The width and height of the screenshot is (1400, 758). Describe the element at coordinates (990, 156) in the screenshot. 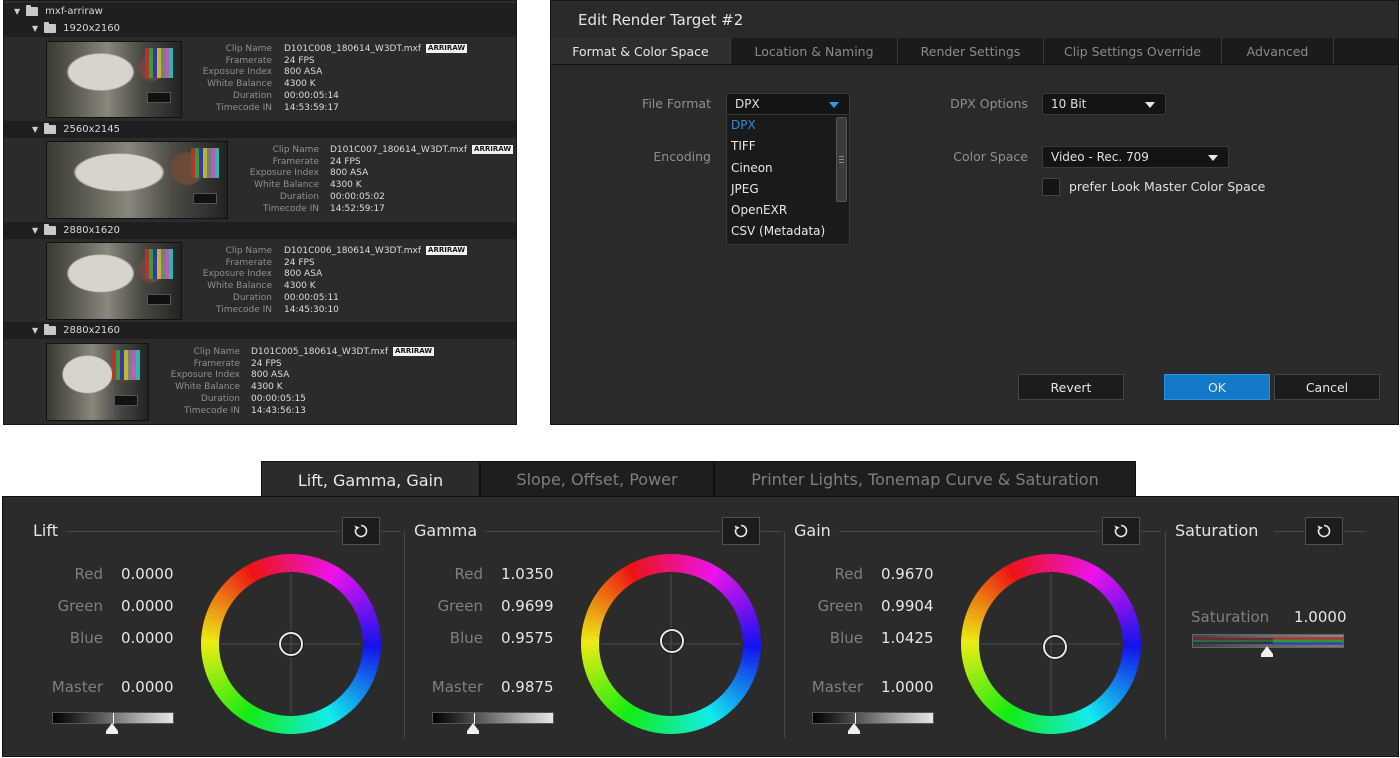

I see `color-space-label: Color Space` at that location.